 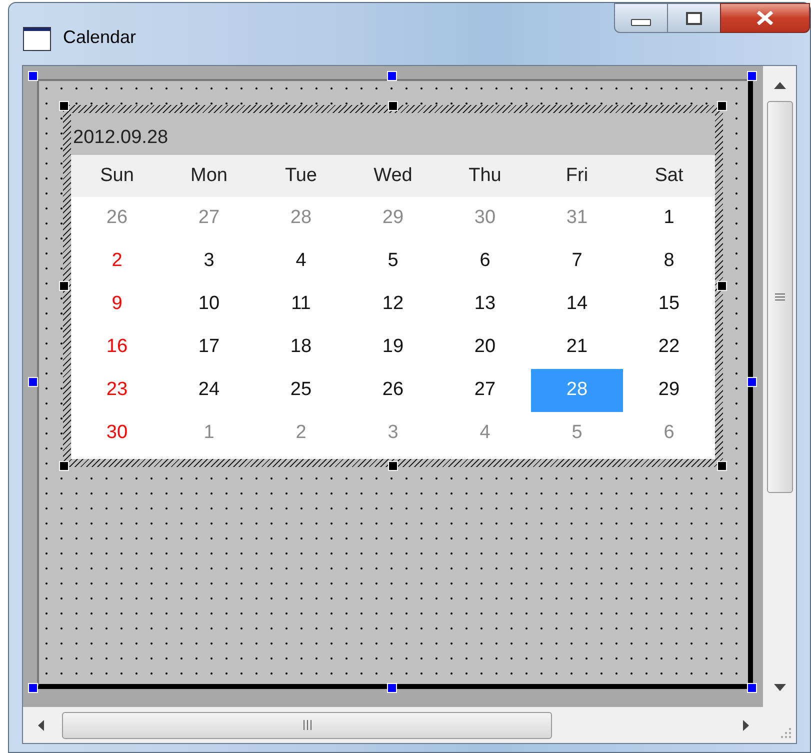 What do you see at coordinates (746, 725) in the screenshot?
I see `scroll-right-icon` at bounding box center [746, 725].